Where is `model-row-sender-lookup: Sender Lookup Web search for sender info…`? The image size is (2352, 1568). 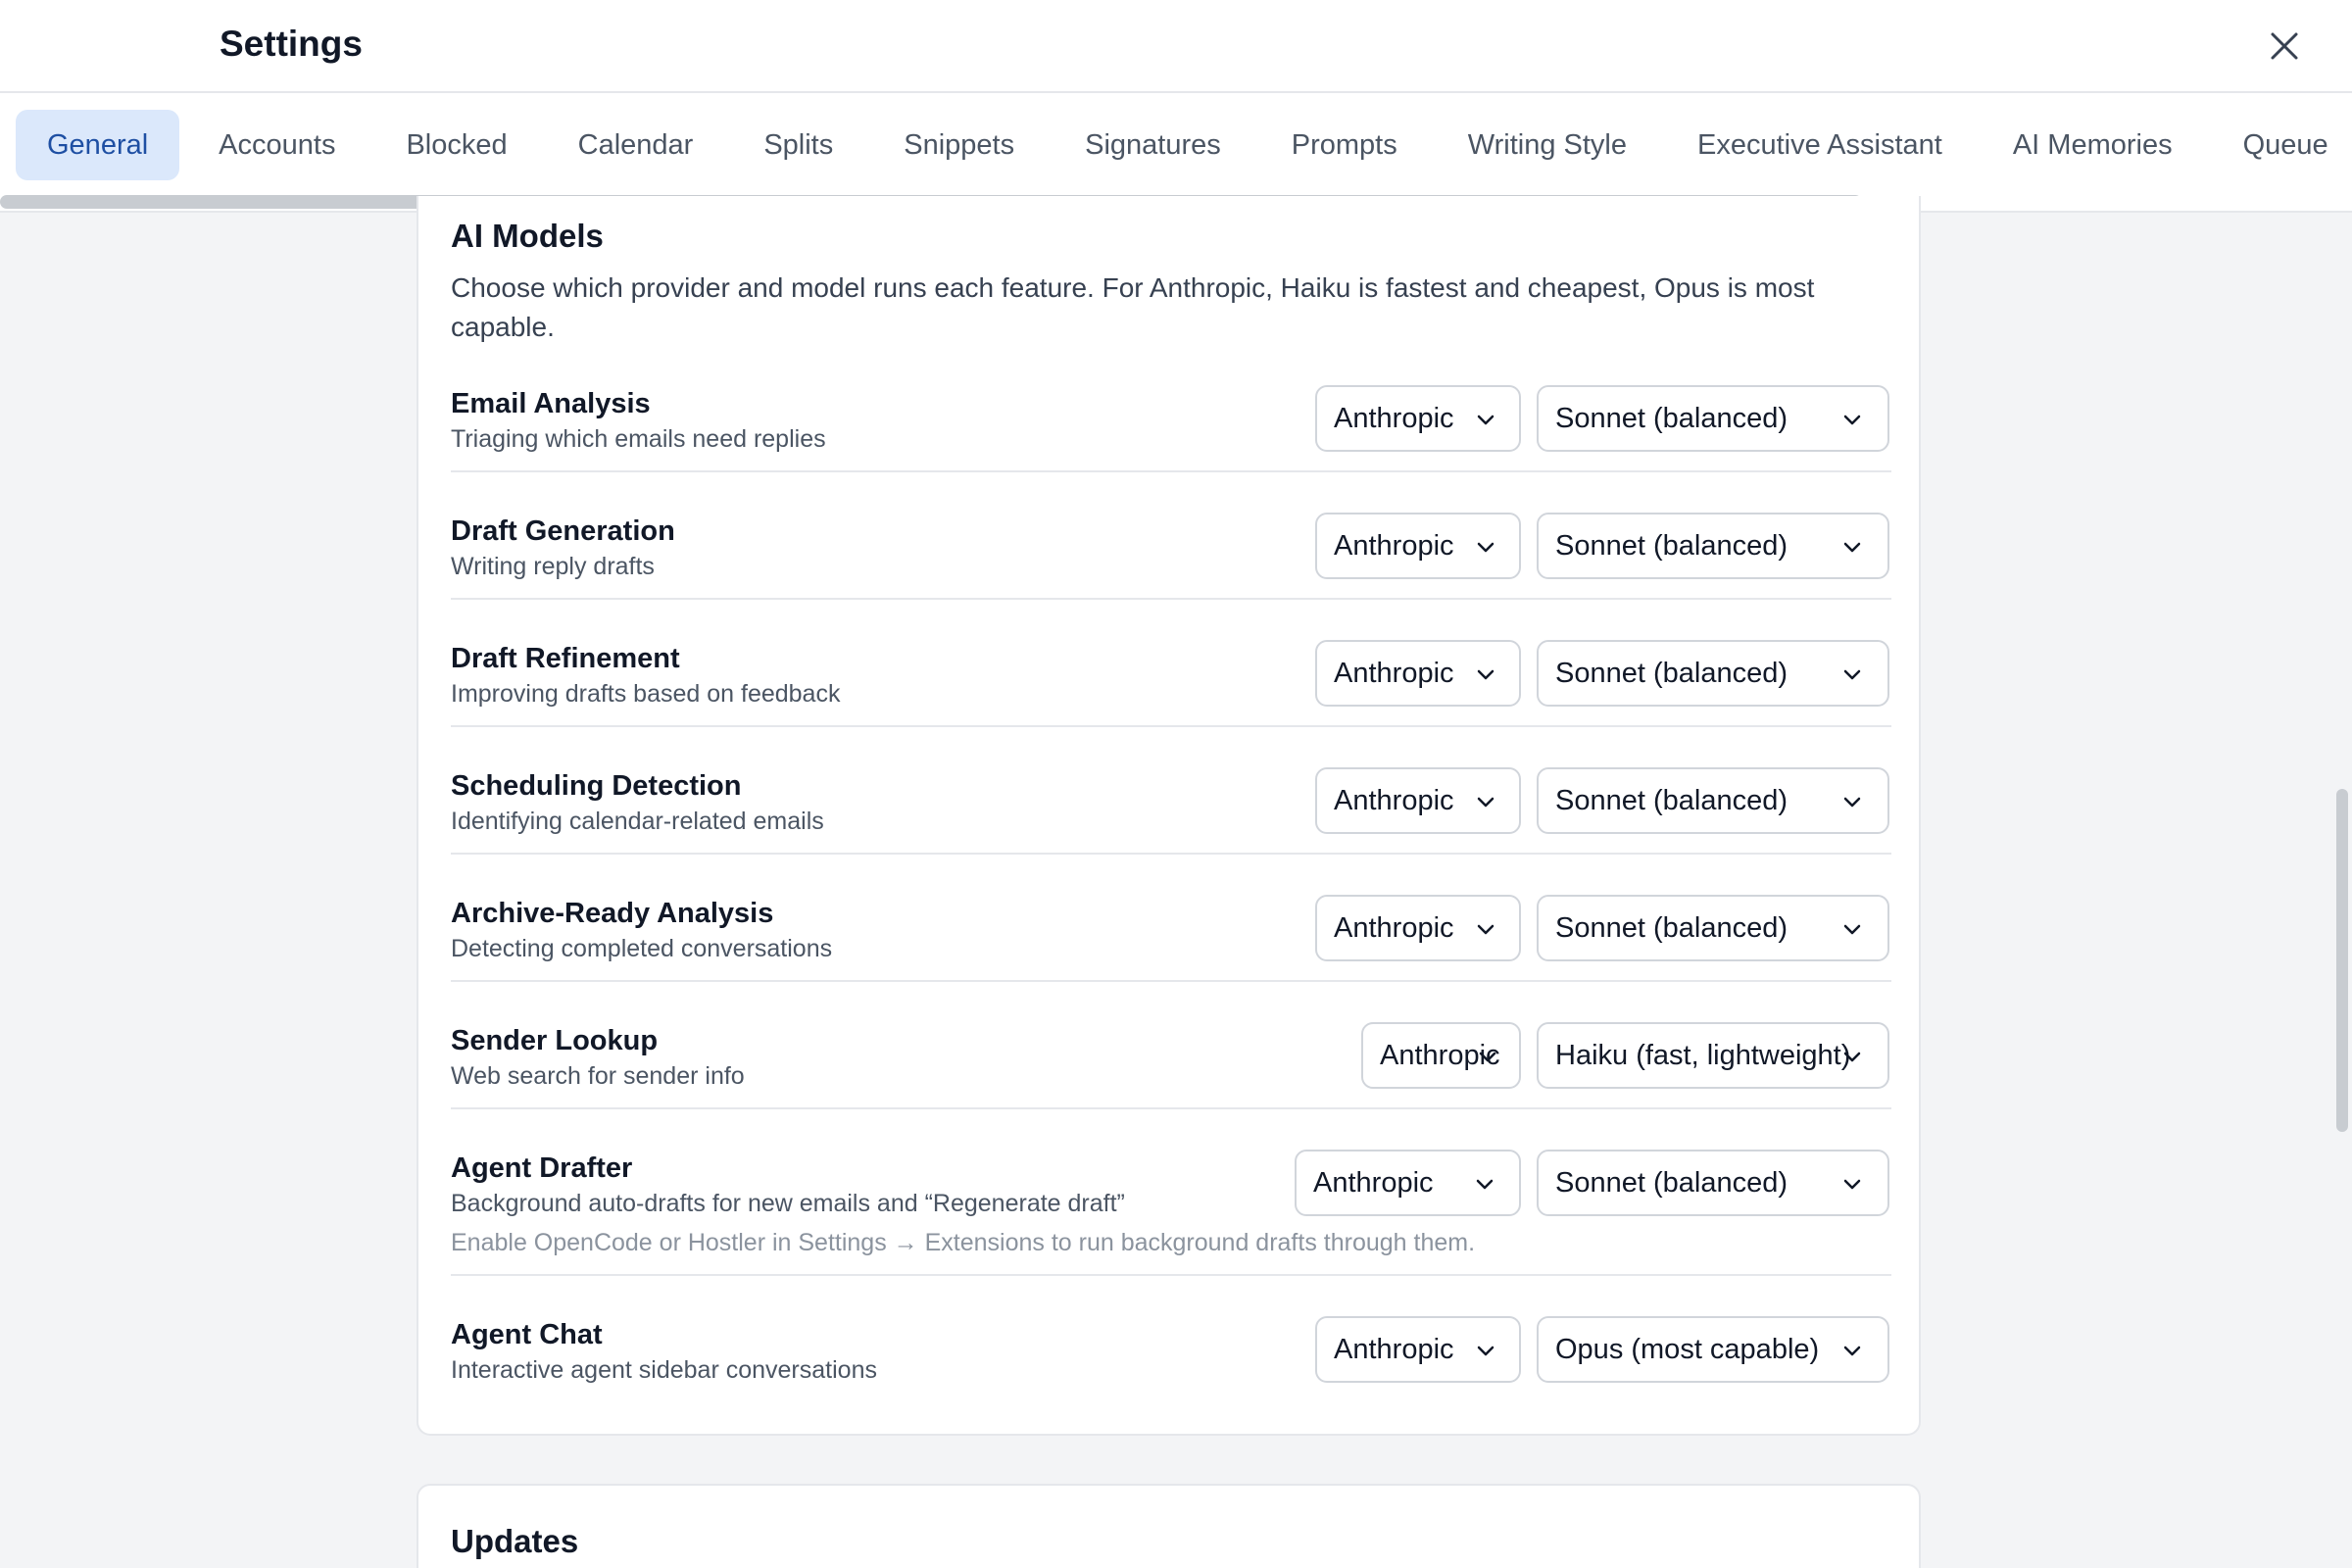 model-row-sender-lookup: Sender Lookup Web search for sender info… is located at coordinates (1171, 1065).